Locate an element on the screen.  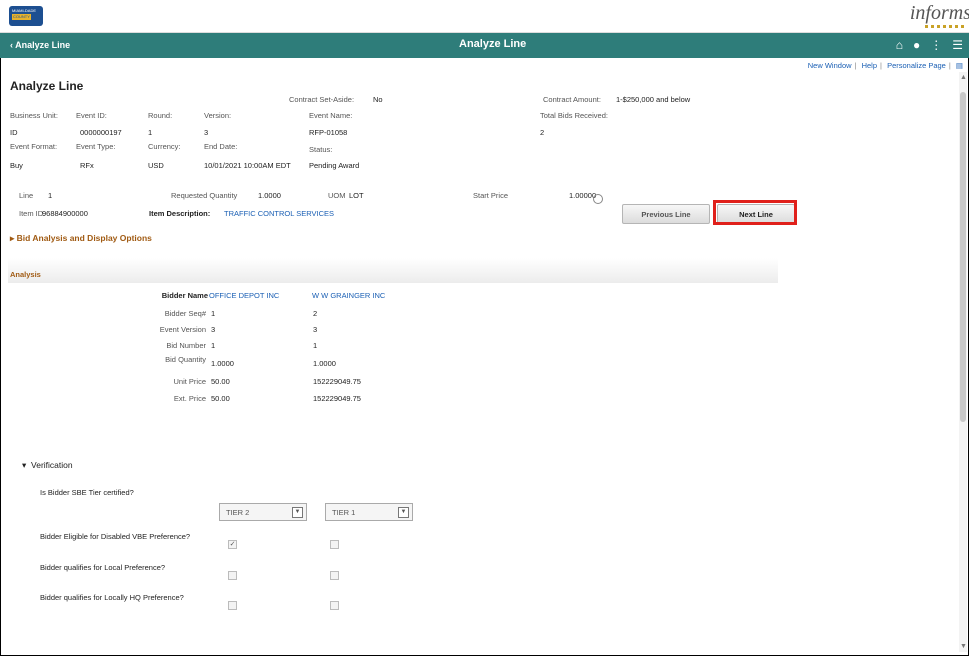
app-header: ‹ Analyze Line Analyze Line ⌂ ● ⋮ ☰ is located at coordinates (484, 45).